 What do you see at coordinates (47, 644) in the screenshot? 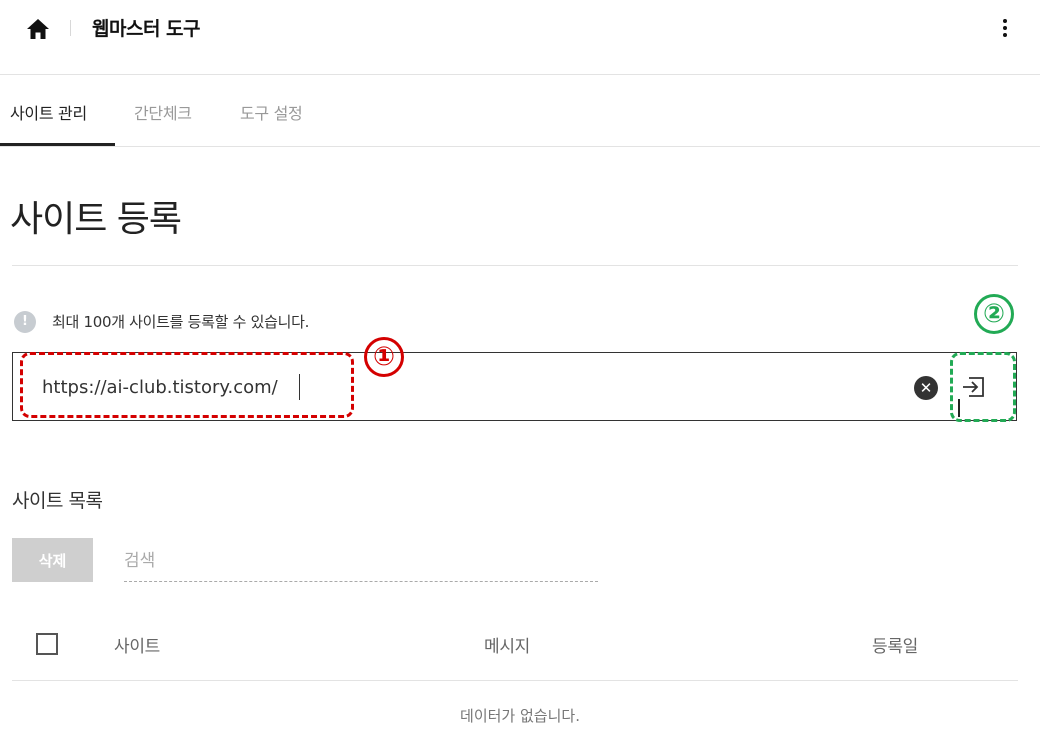
I see `select-all-checkbox` at bounding box center [47, 644].